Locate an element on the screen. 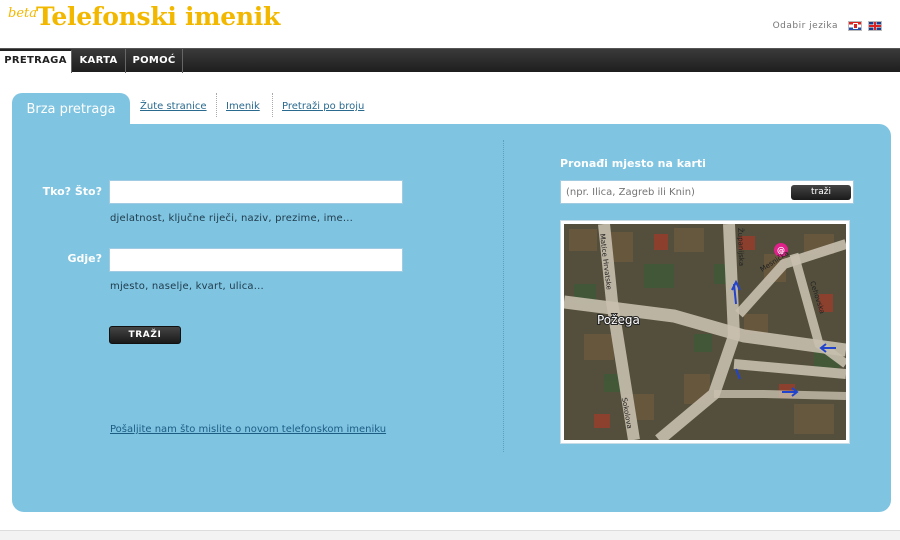 The width and height of the screenshot is (900, 540). map-search-box: traži is located at coordinates (707, 192).